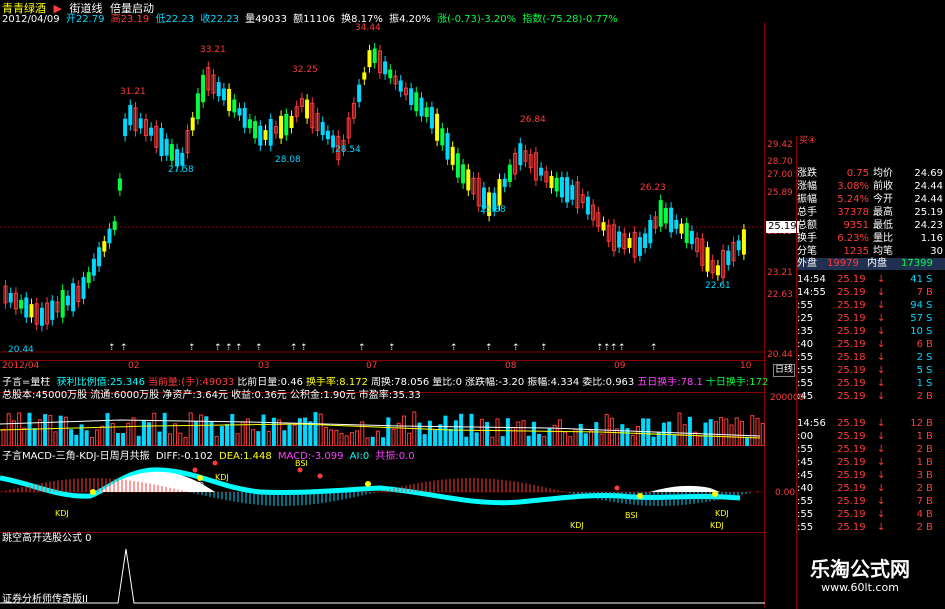  What do you see at coordinates (372, 366) in the screenshot?
I see `date-tick: 07` at bounding box center [372, 366].